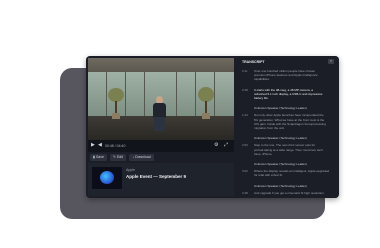 The width and height of the screenshot is (380, 248). I want to click on transcript-line: battery life., so click(261, 97).